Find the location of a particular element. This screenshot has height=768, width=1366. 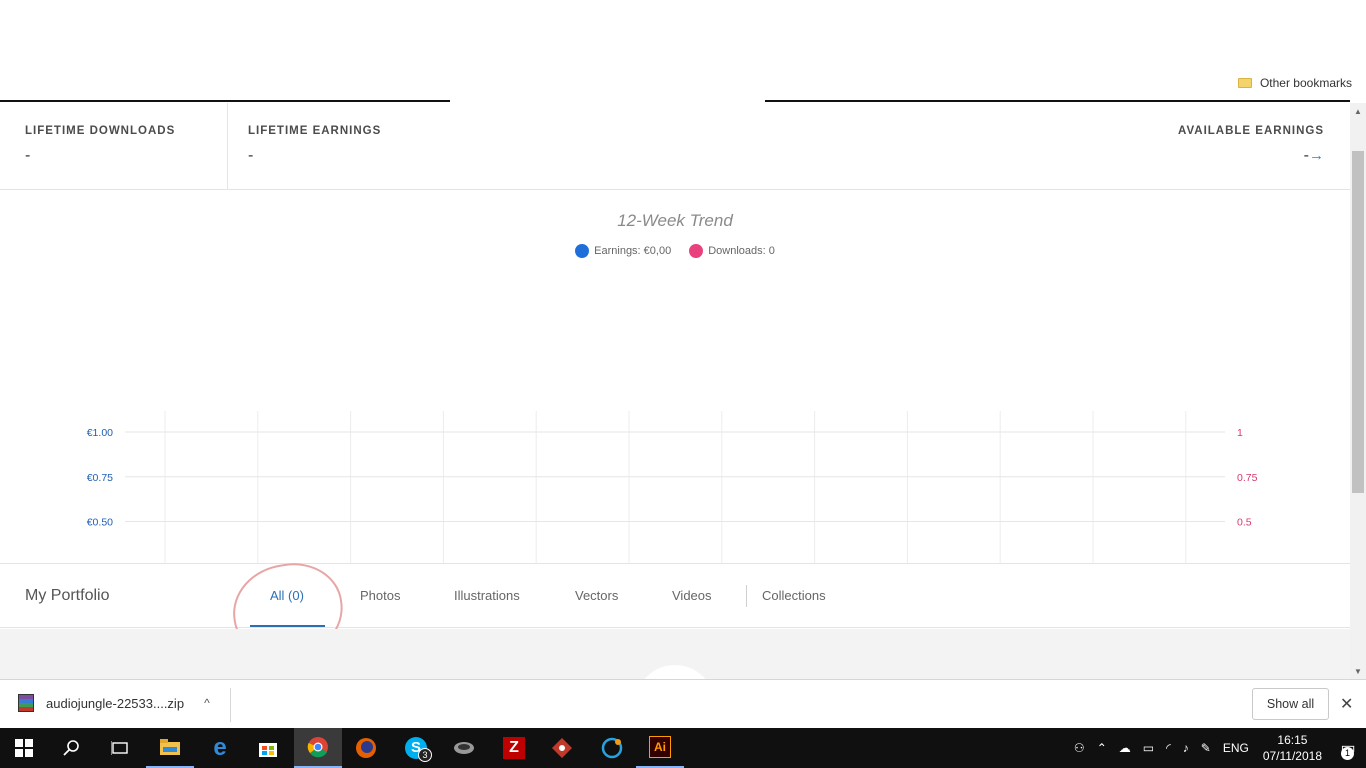

firefox-icon is located at coordinates (366, 748).